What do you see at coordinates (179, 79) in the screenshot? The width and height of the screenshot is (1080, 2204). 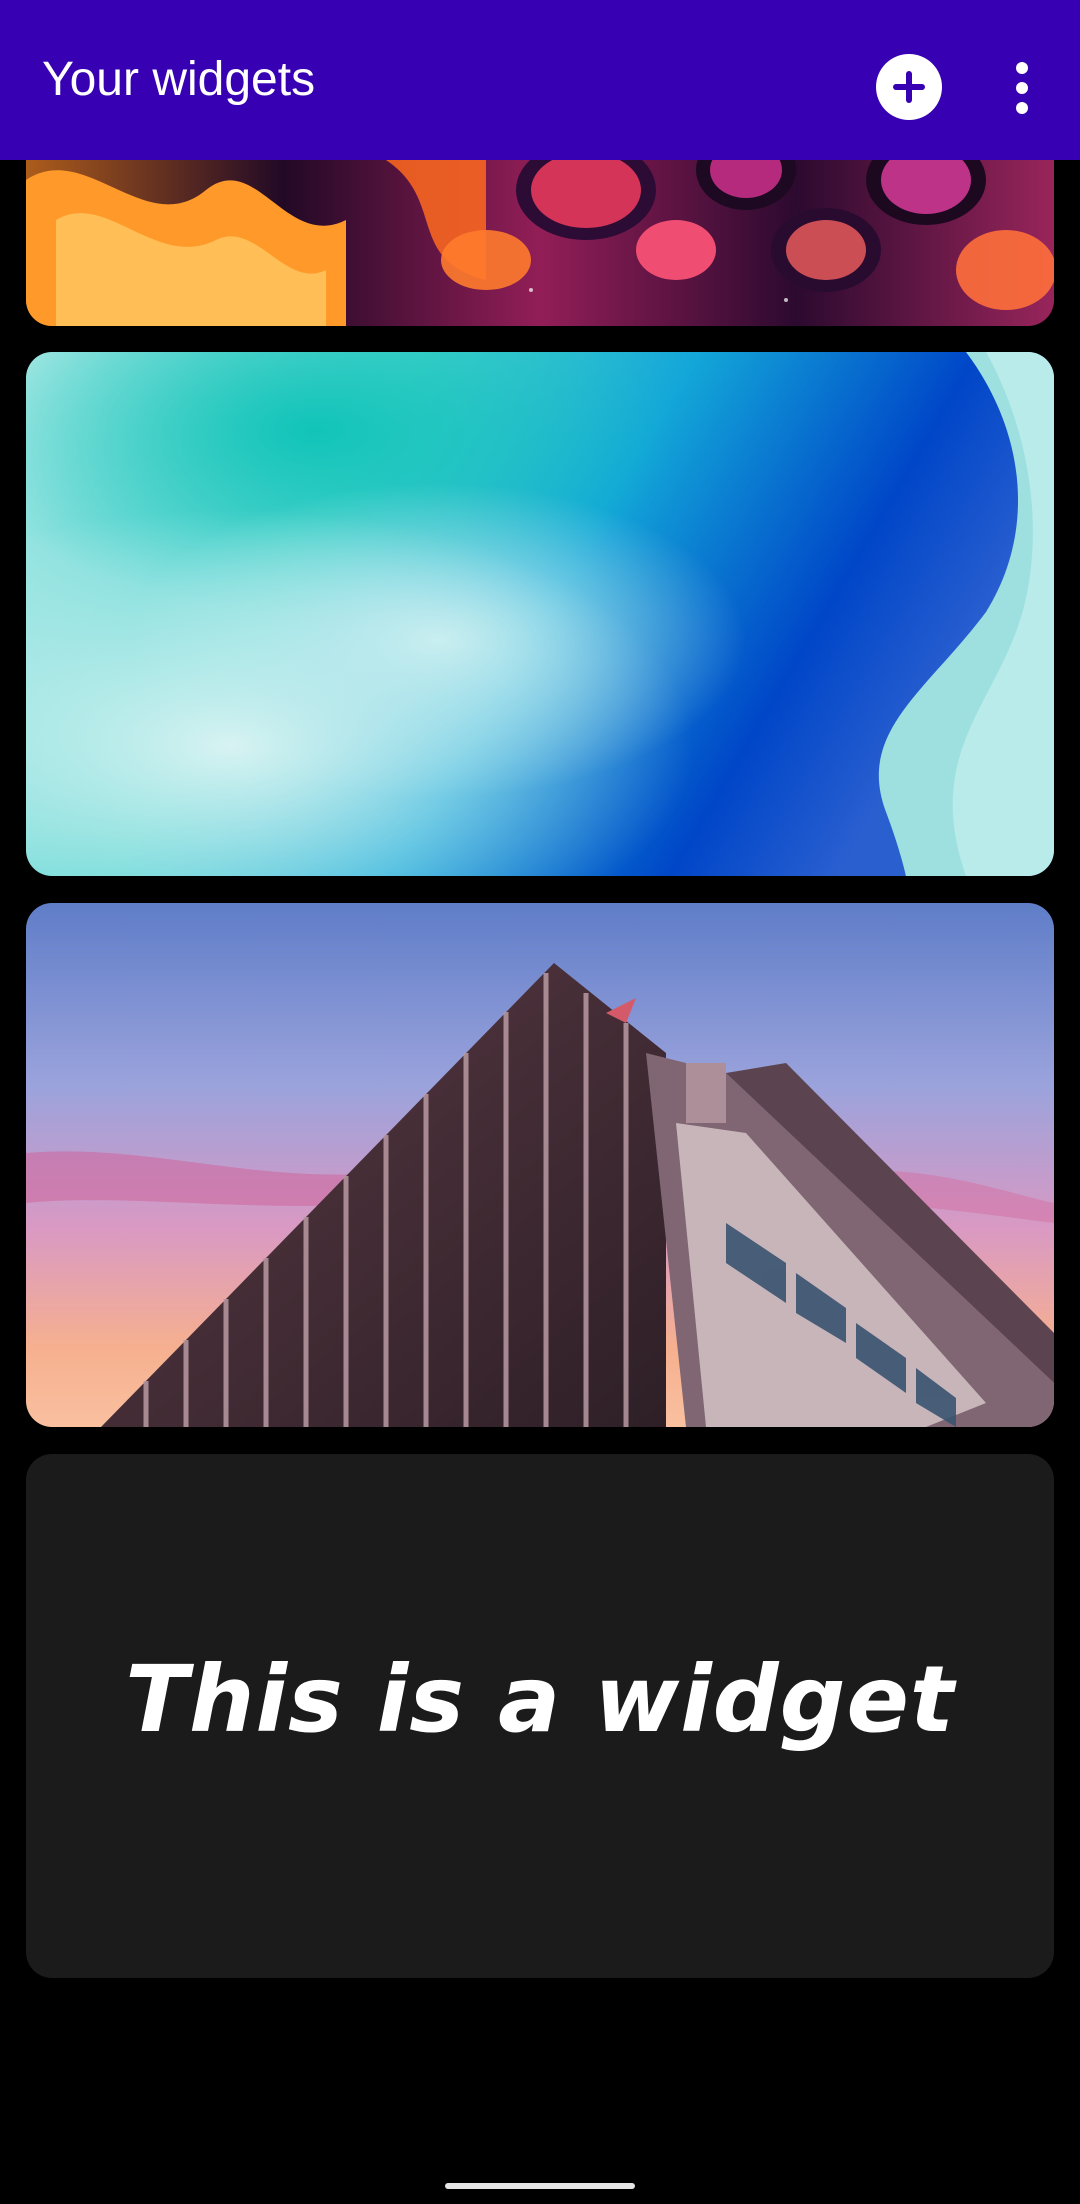 I see `app-title: Your widgets` at bounding box center [179, 79].